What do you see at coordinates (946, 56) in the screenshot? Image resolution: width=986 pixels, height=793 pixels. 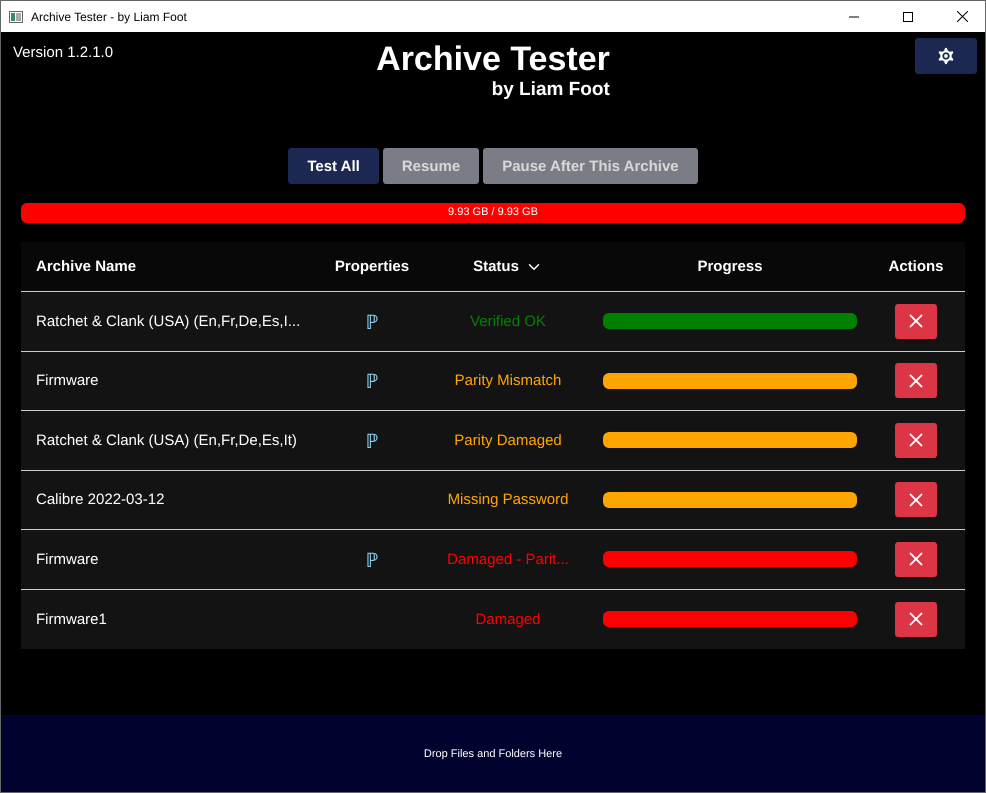 I see `settings-button` at bounding box center [946, 56].